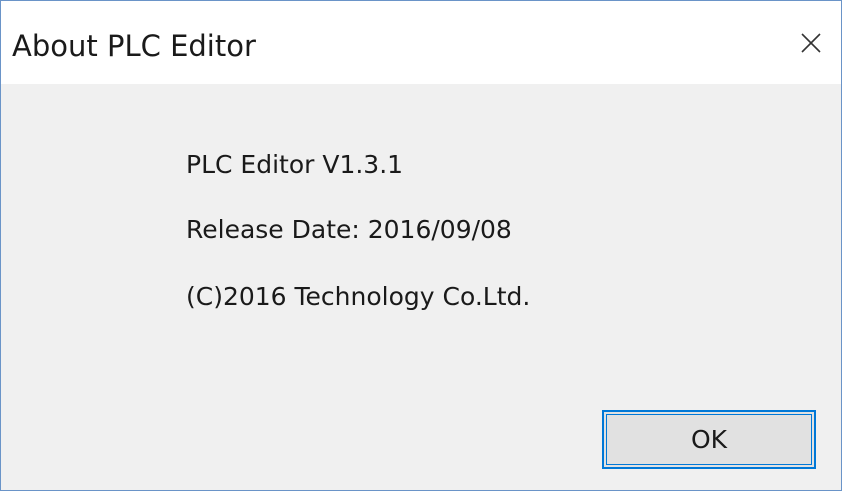 Image resolution: width=842 pixels, height=491 pixels. I want to click on version-text: PLC Editor V1.3.1, so click(295, 164).